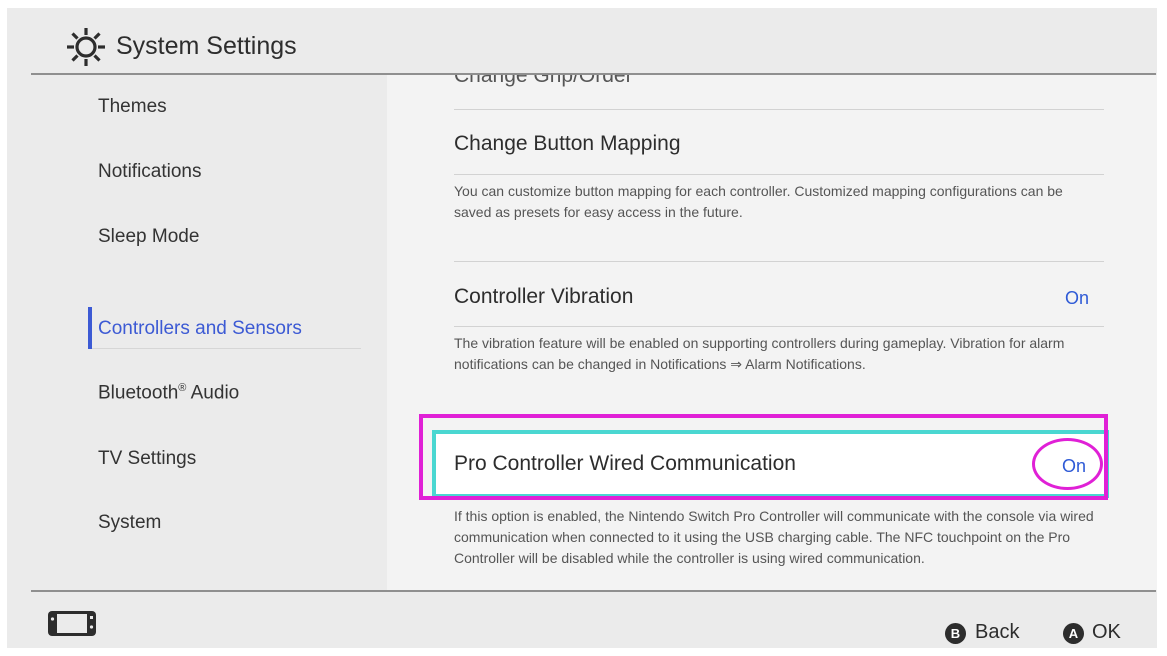  I want to click on controller-vibration-value: On, so click(1077, 298).